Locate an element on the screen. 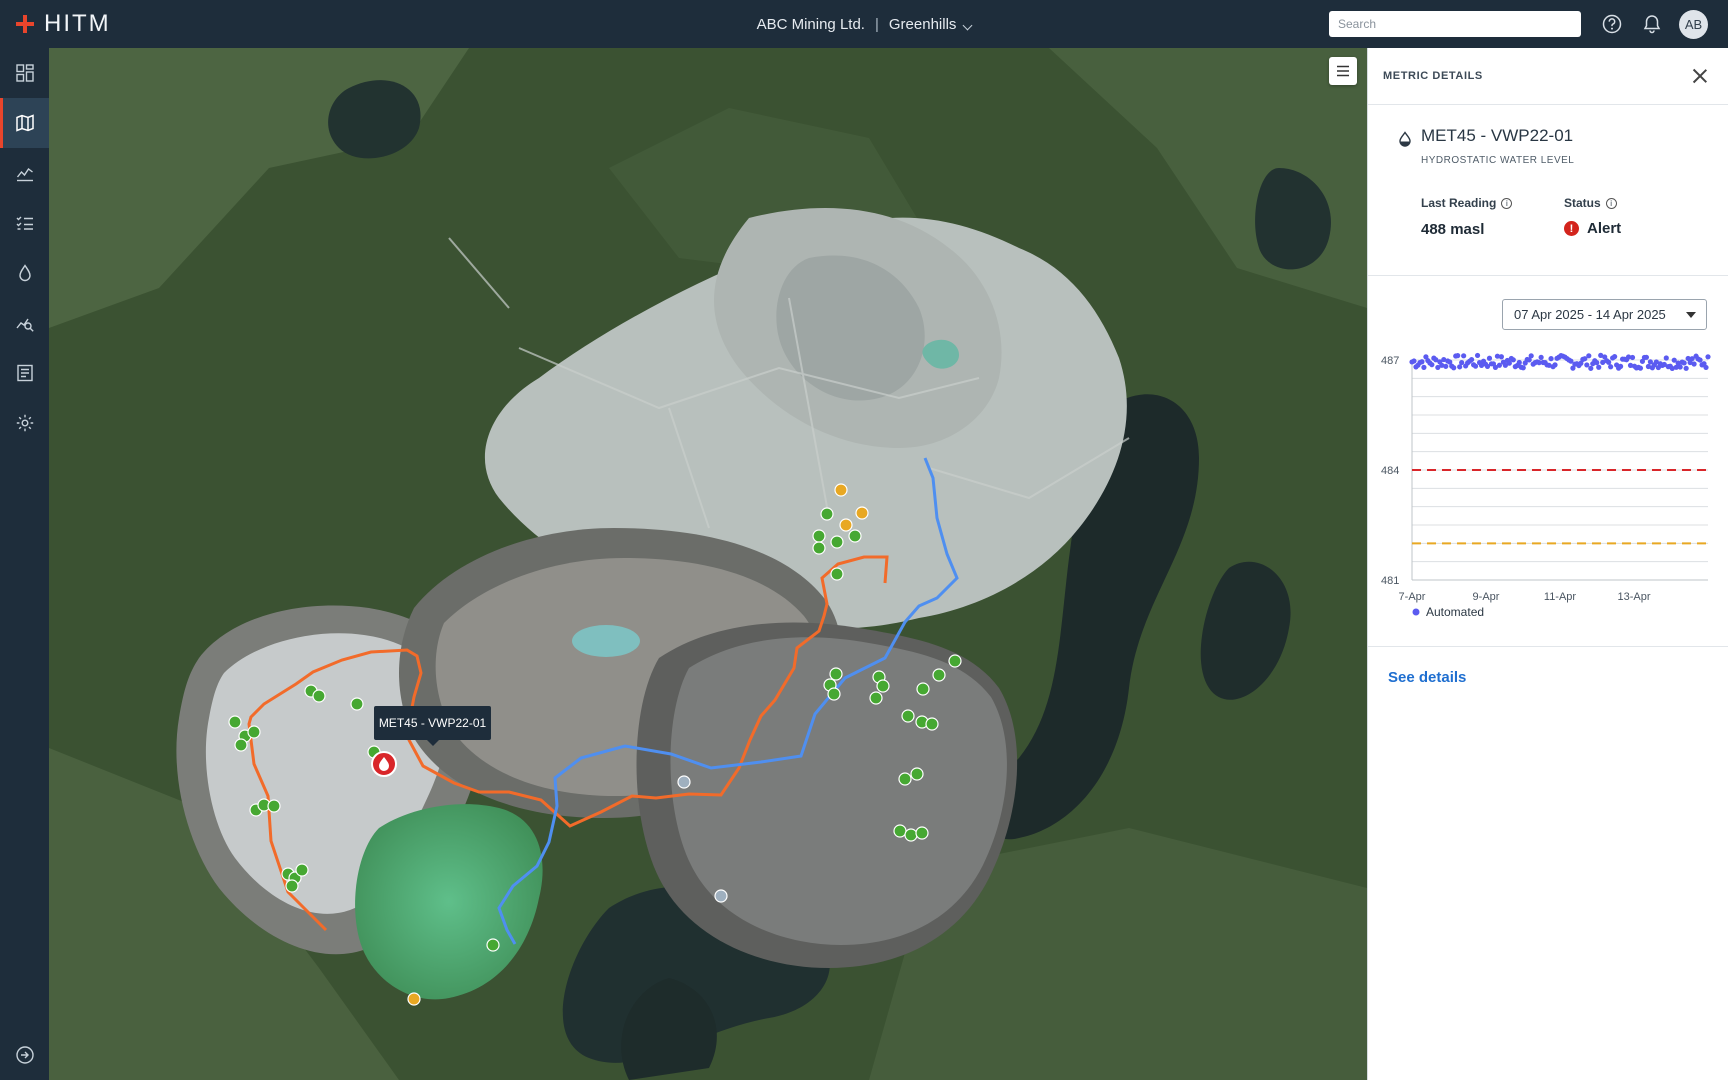  water-level-chart: 487 484 4817-Apr 9-Apr 11-Apr 13-Apr Automated is located at coordinates (1546, 485).